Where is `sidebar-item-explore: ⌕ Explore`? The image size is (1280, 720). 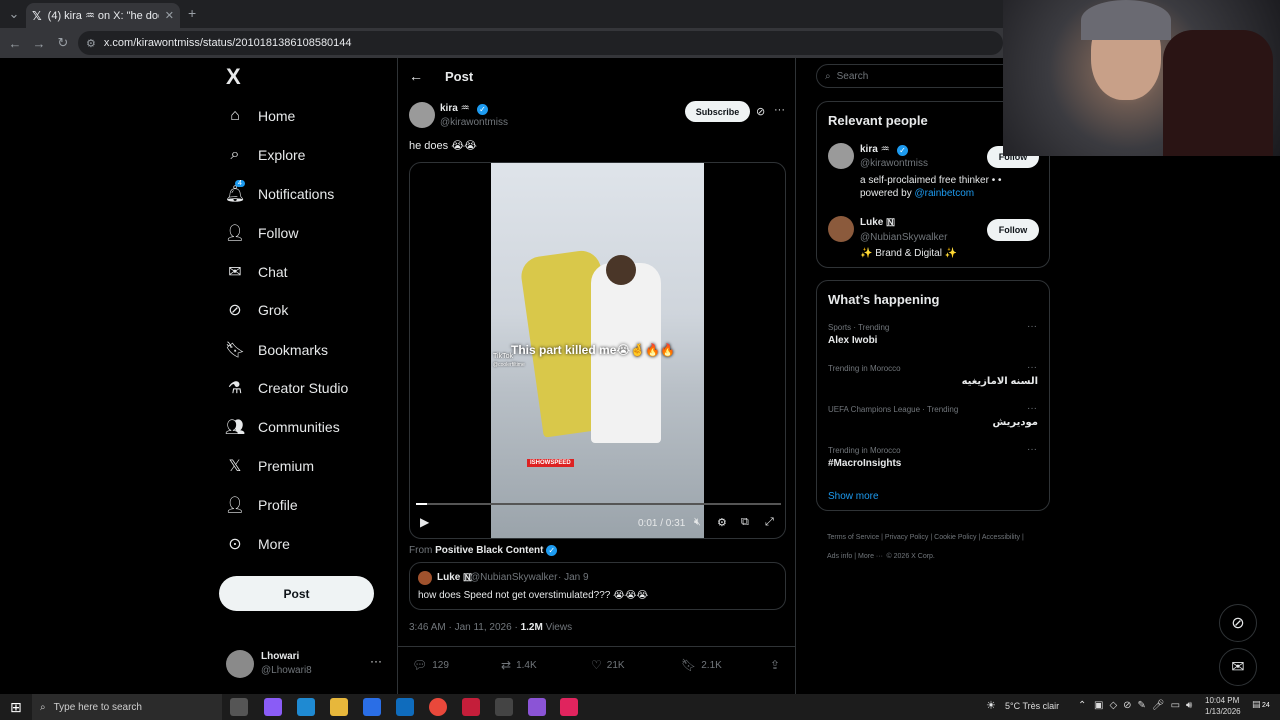
sidebar-item-explore: ⌕ Explore is located at coordinates (266, 155).